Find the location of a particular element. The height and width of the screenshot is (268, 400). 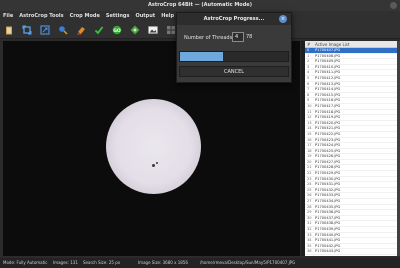

window-control-icon is located at coordinates (393, 5).